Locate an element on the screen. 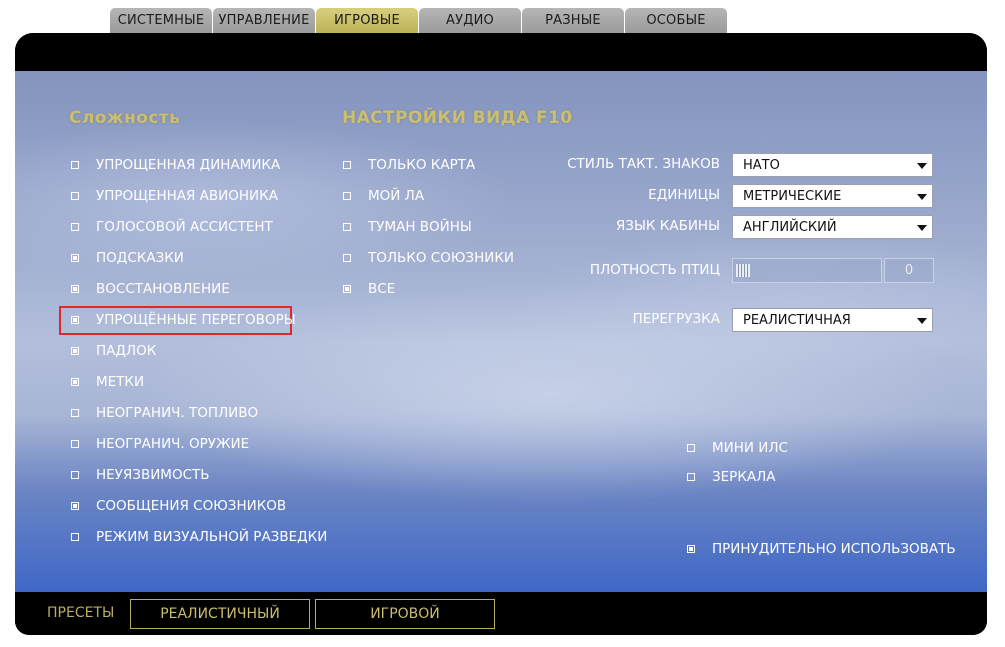  checkbox-label: МЕТКИ is located at coordinates (120, 382).